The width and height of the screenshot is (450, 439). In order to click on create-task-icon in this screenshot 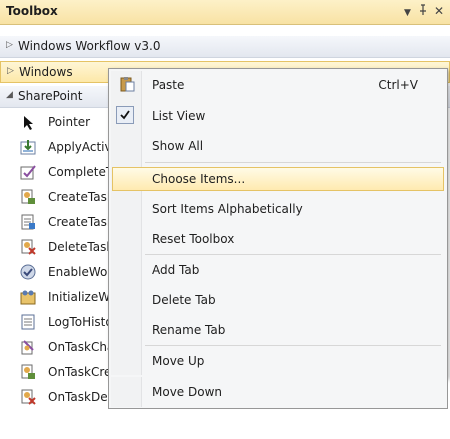, I will do `click(28, 197)`.